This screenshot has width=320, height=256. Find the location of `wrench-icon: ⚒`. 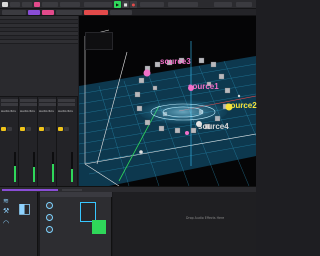

wrench-icon: ⚒ is located at coordinates (6, 211).